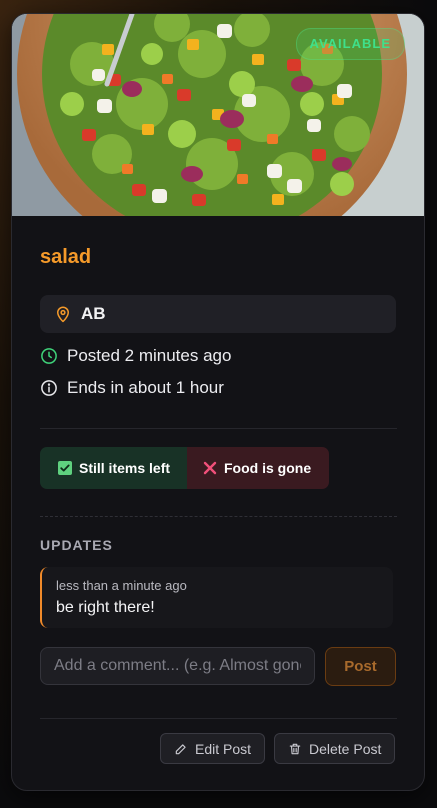  Describe the element at coordinates (63, 314) in the screenshot. I see `map-pin-icon` at that location.